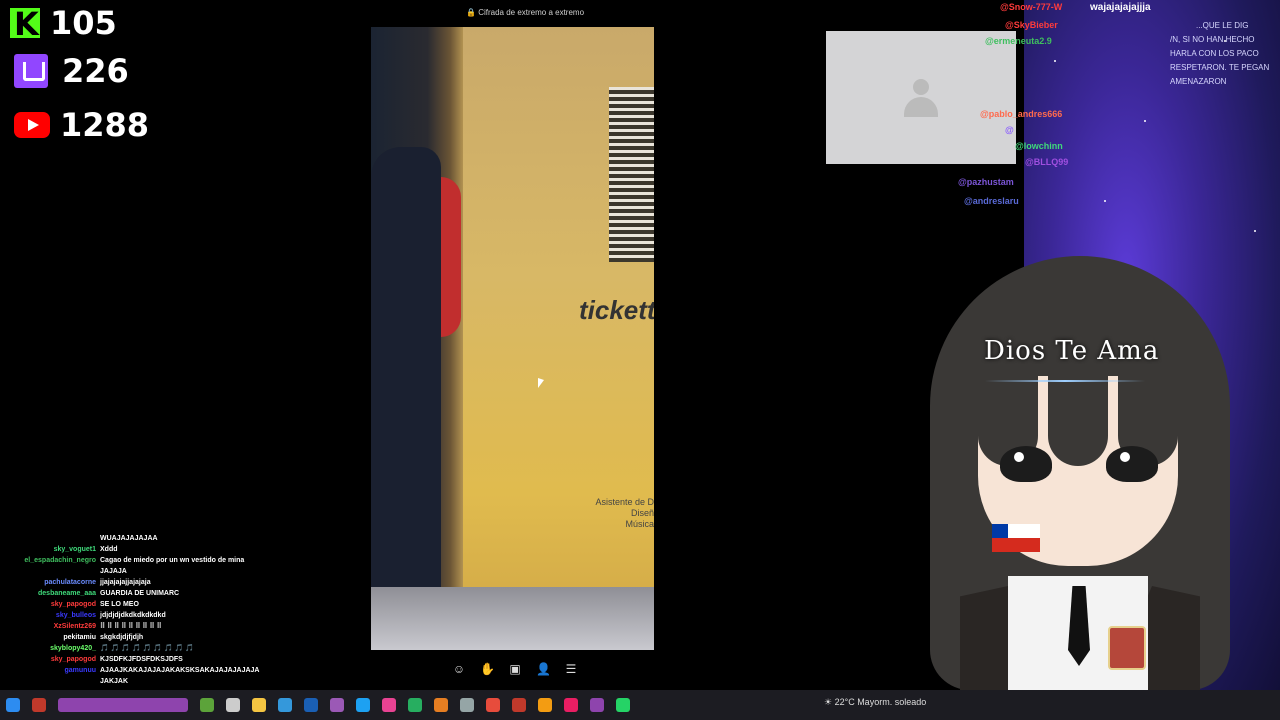  Describe the element at coordinates (133, 615) in the screenshot. I see `chat-message: jdjdjdjdkdkdkdkdkd` at that location.